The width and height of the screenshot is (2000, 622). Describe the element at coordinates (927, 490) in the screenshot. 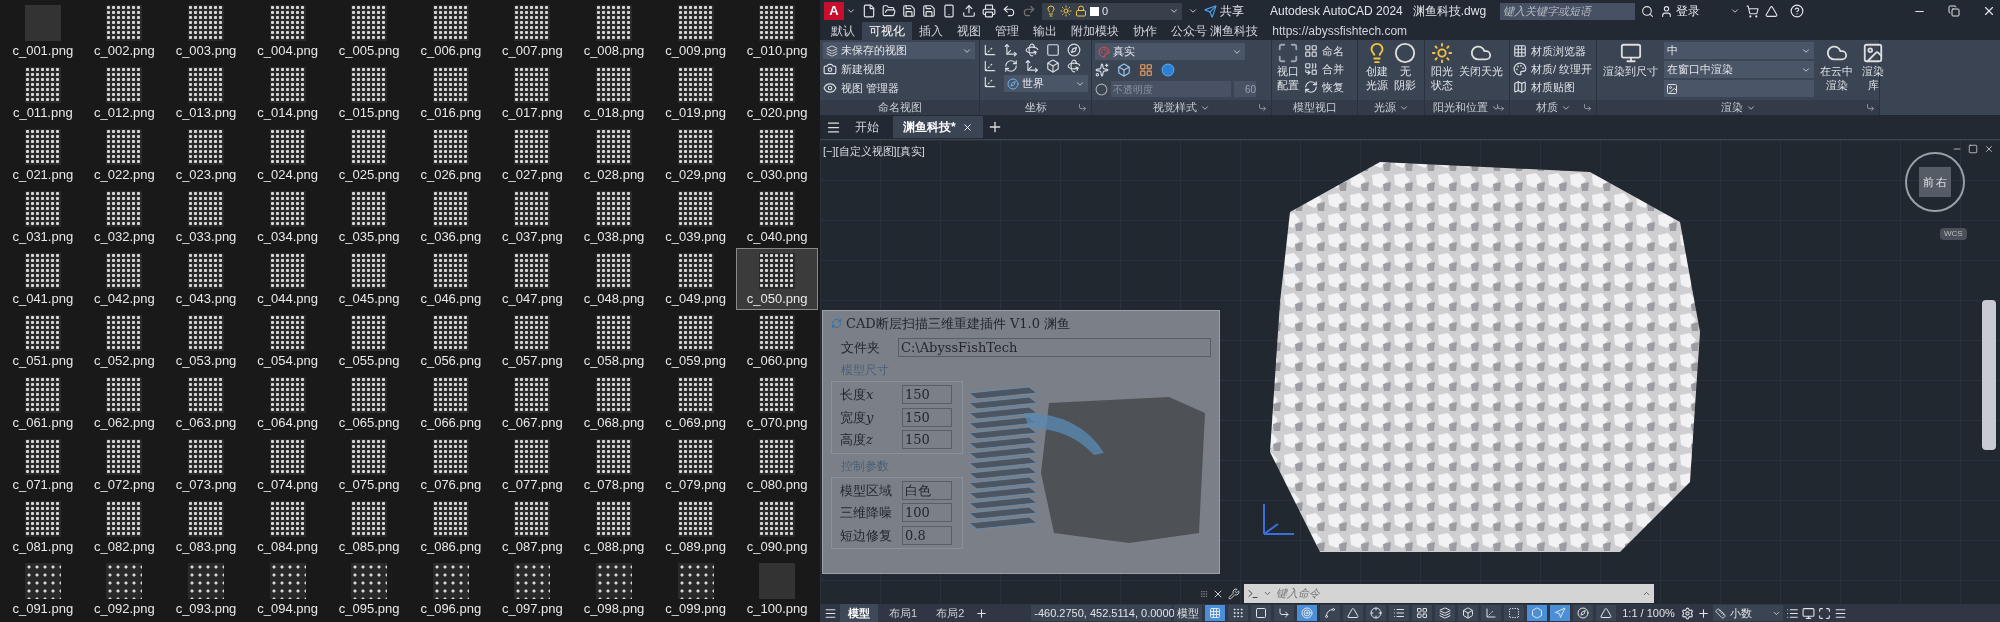

I see `value-field: 白色` at that location.